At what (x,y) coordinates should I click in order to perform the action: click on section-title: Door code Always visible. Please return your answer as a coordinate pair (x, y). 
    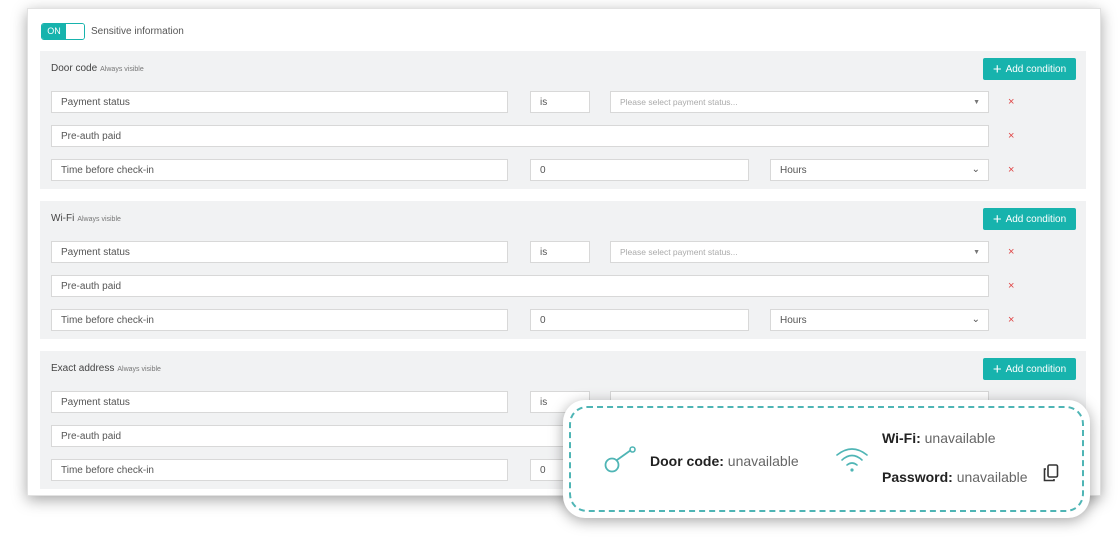
    Looking at the image, I should click on (97, 68).